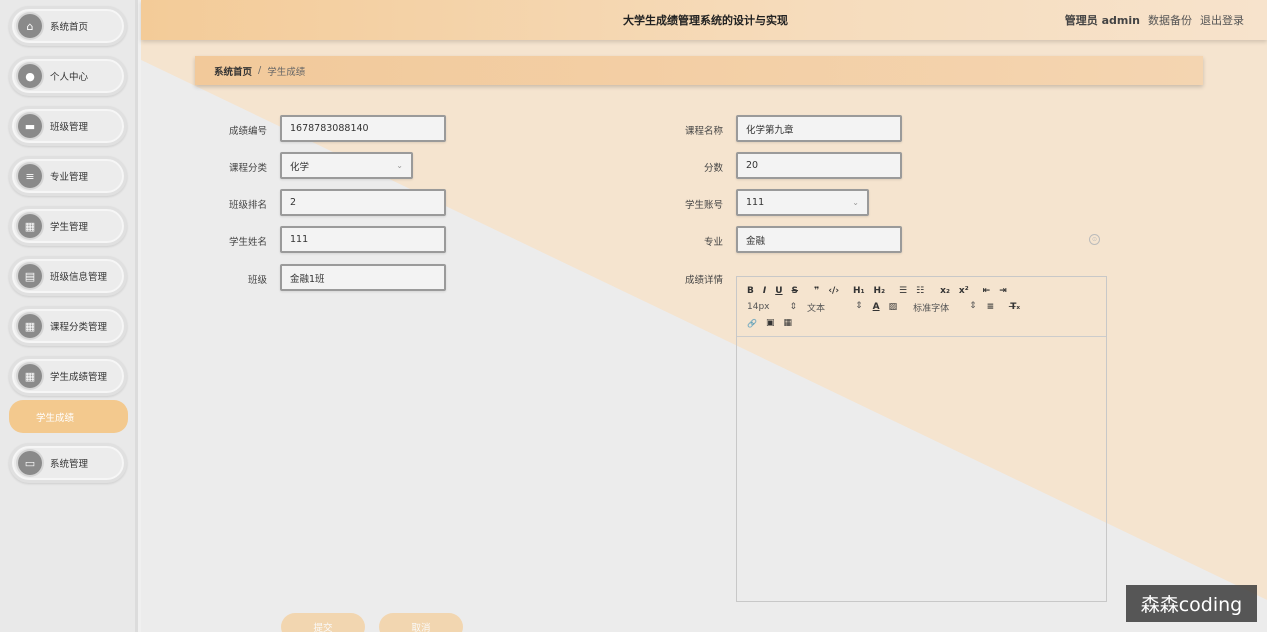 This screenshot has height=632, width=1267. I want to click on sidebar-item-label: 学生管理, so click(69, 227).